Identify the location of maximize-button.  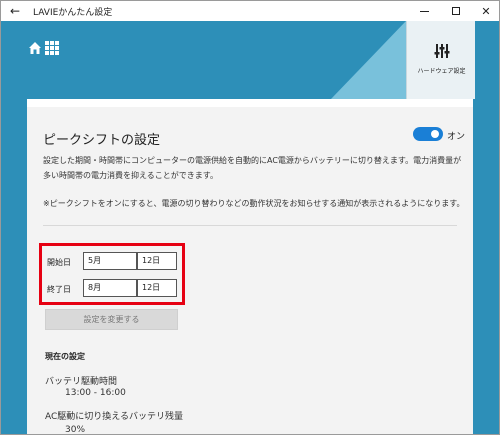
(456, 11).